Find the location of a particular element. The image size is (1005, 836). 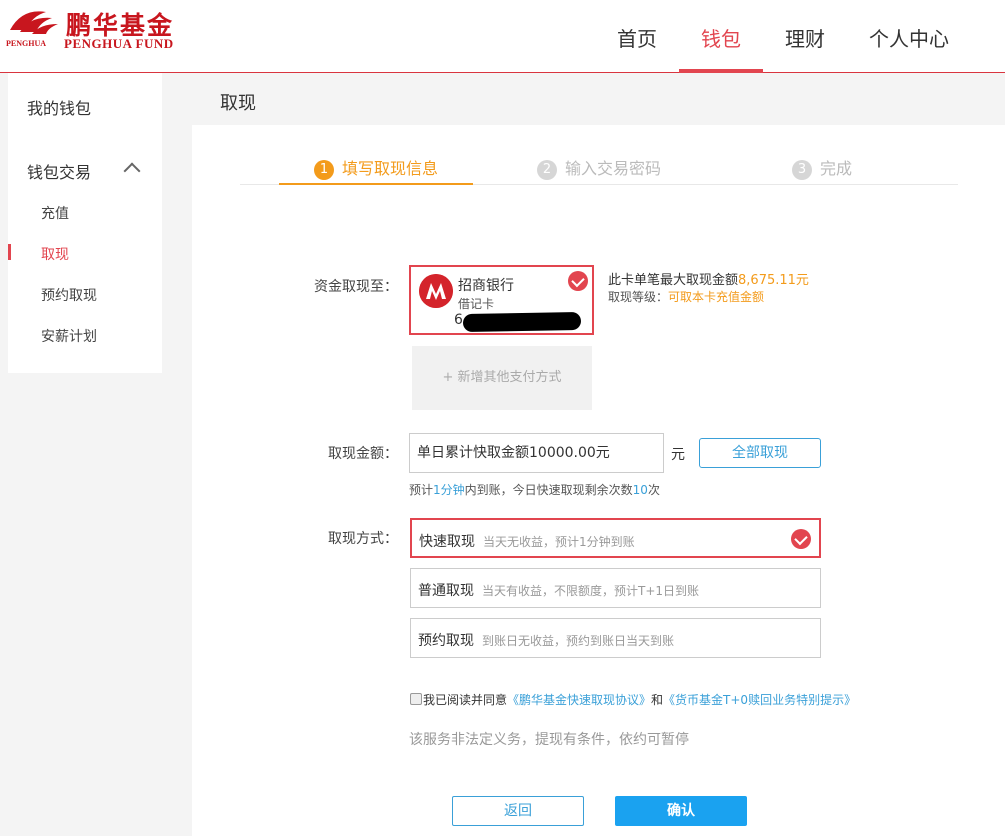

sidebar-item-recharge: 充值 is located at coordinates (55, 213).